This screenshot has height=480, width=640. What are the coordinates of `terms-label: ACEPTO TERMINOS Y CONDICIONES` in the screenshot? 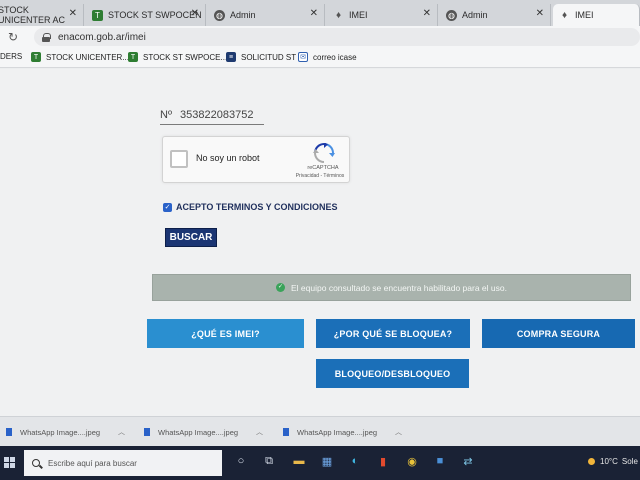 It's located at (257, 207).